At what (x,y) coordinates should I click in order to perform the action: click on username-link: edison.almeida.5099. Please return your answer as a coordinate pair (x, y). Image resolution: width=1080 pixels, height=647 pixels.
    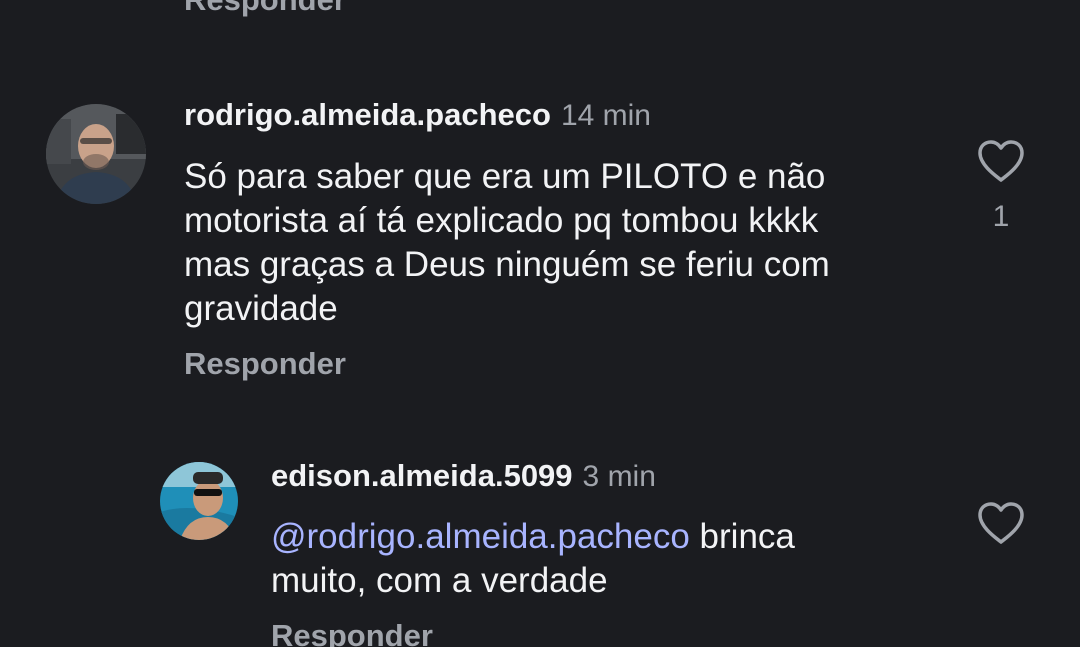
    Looking at the image, I should click on (422, 475).